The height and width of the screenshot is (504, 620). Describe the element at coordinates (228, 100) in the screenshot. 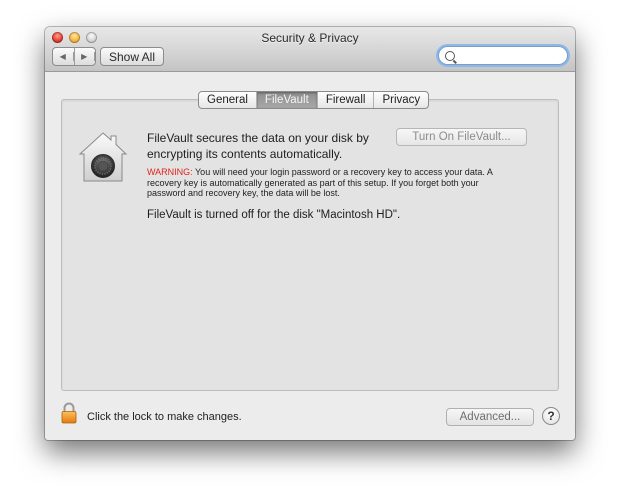

I see `tab-general: General` at that location.